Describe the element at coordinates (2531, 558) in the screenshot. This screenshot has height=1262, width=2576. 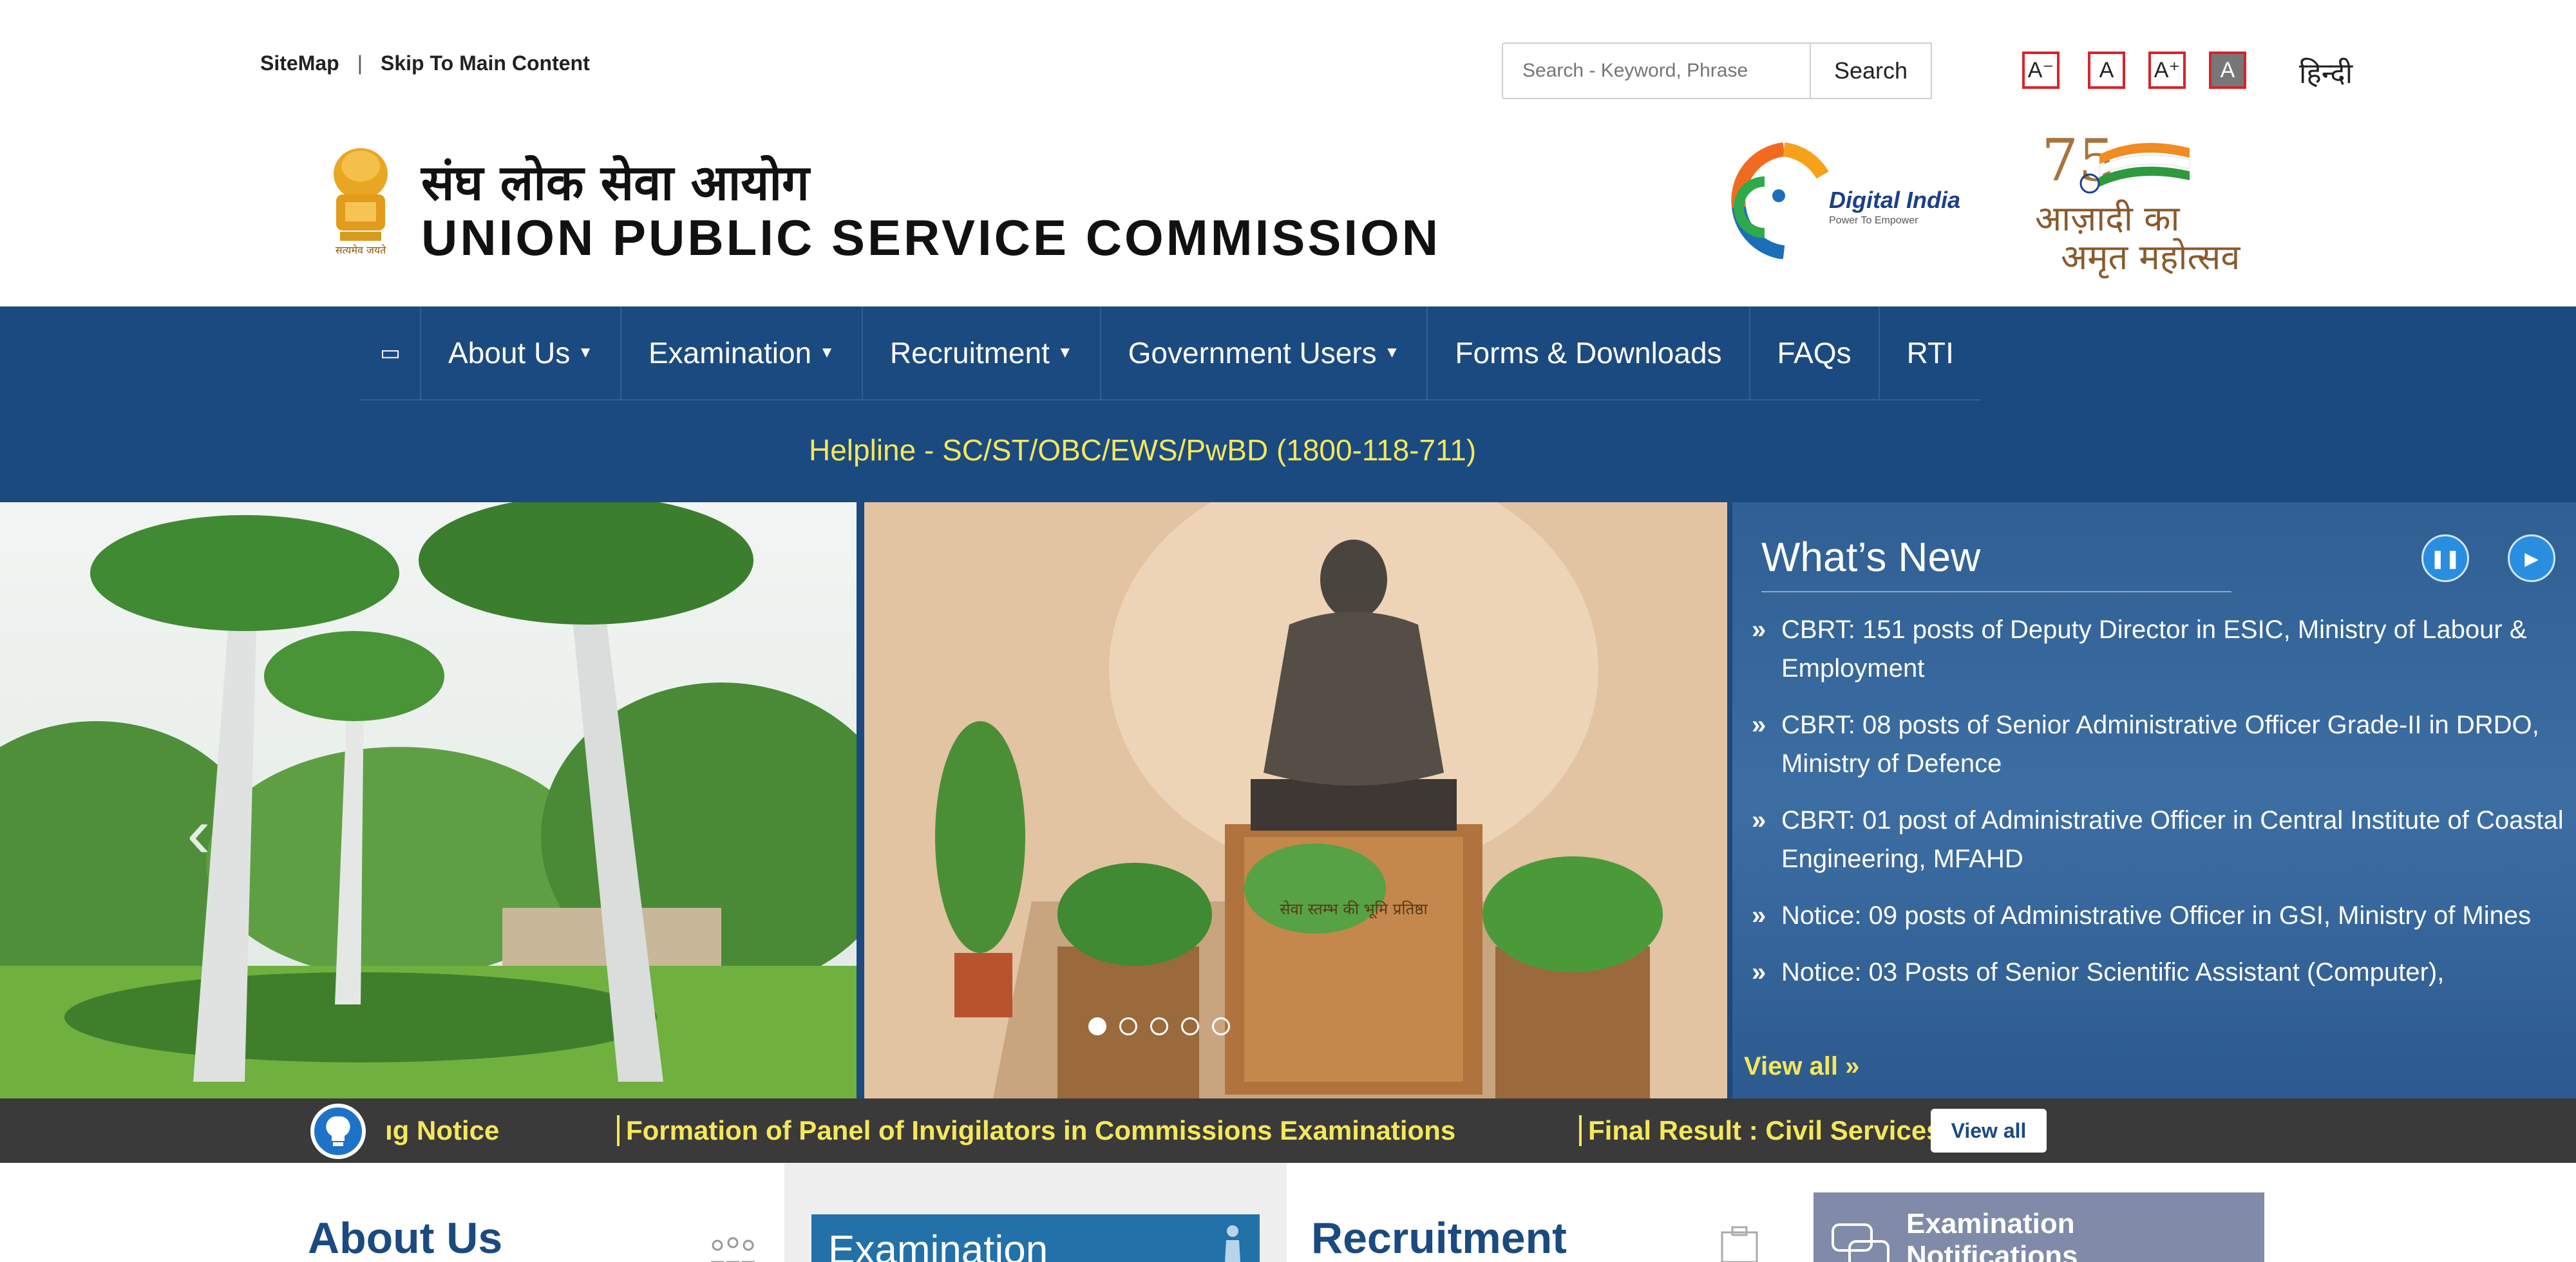
I see `play-icon: ▶` at that location.